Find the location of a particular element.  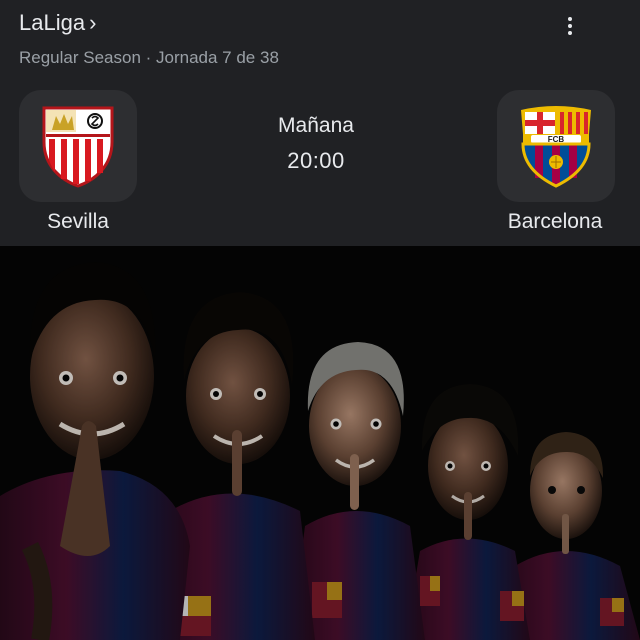

home-team-name: Sevilla is located at coordinates (78, 221).